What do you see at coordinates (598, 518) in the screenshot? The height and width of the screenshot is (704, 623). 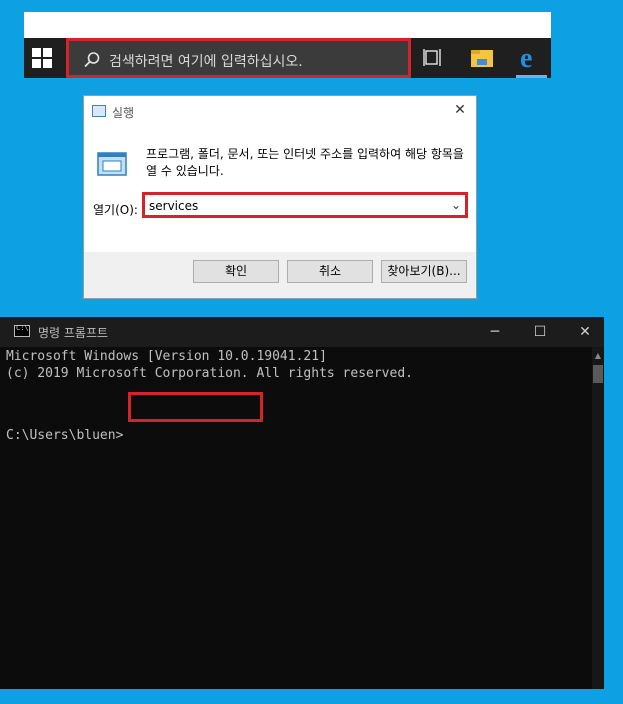 I see `cmd-scrollbar: ▲` at bounding box center [598, 518].